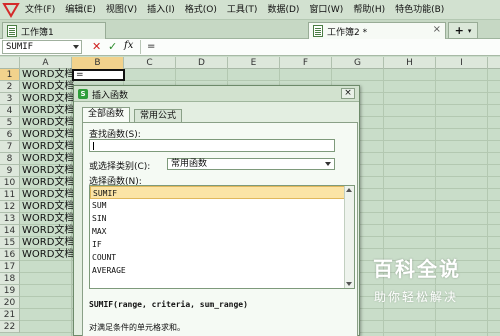  Describe the element at coordinates (306, 63) in the screenshot. I see `column-header-f: F` at that location.